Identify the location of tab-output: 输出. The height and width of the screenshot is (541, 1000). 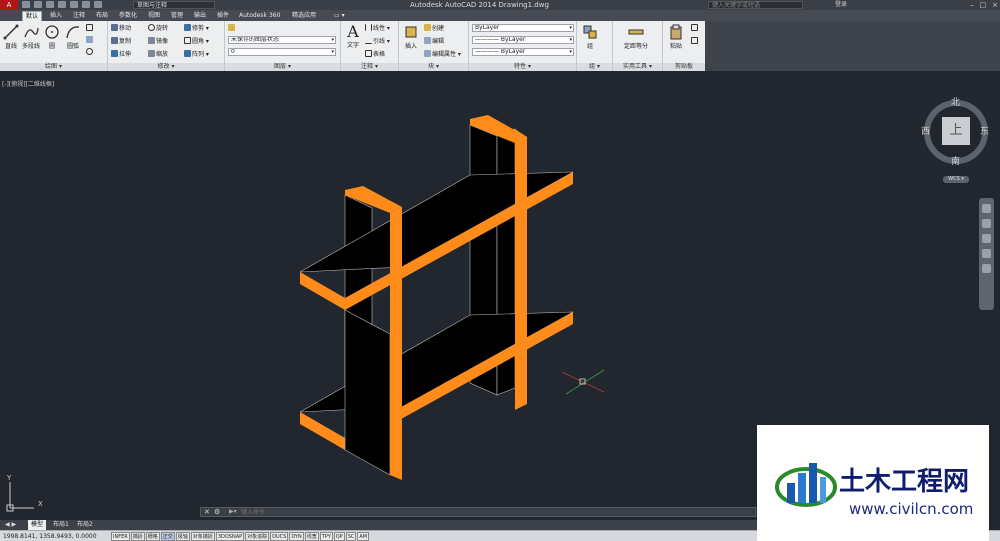
(200, 16).